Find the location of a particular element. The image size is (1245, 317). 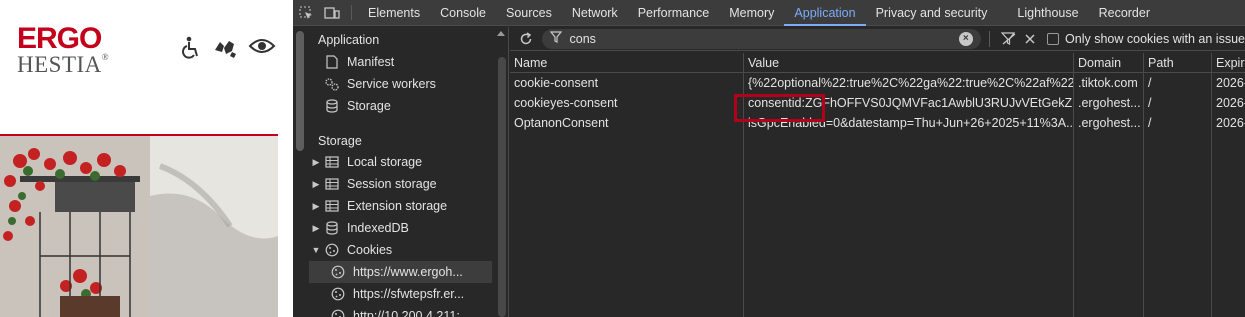

sidebar-item-session-storage: ▶ Session storage is located at coordinates (400, 184).